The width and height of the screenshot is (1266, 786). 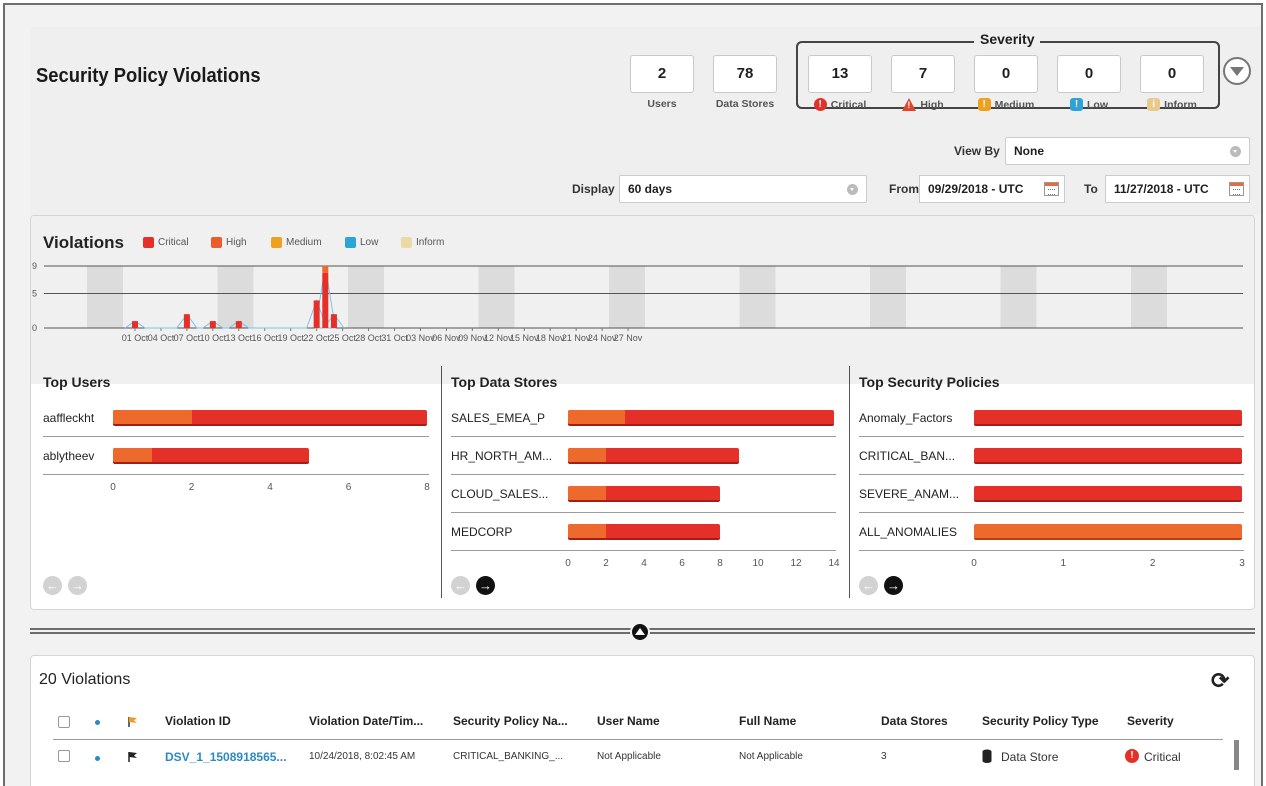 I want to click on bar-category-label: ALL_ANOMALIES, so click(x=908, y=532).